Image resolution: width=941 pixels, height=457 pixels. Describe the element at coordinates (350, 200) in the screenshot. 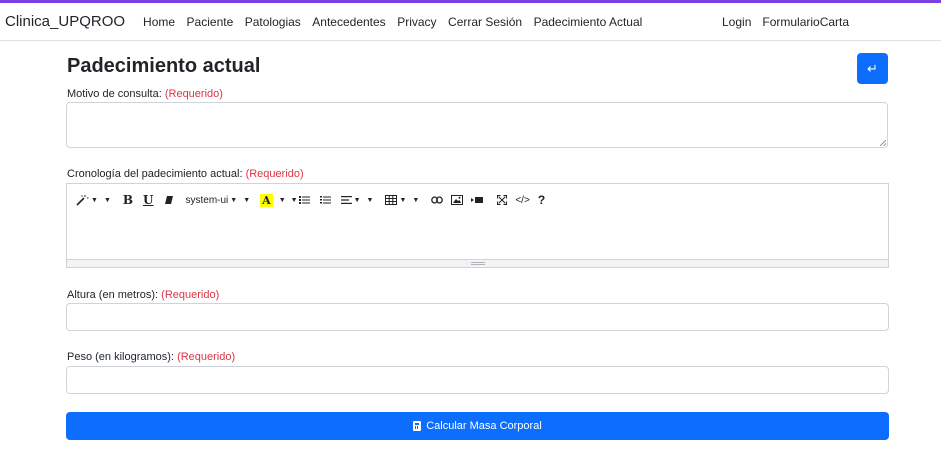

I see `align-icon: ▼` at that location.